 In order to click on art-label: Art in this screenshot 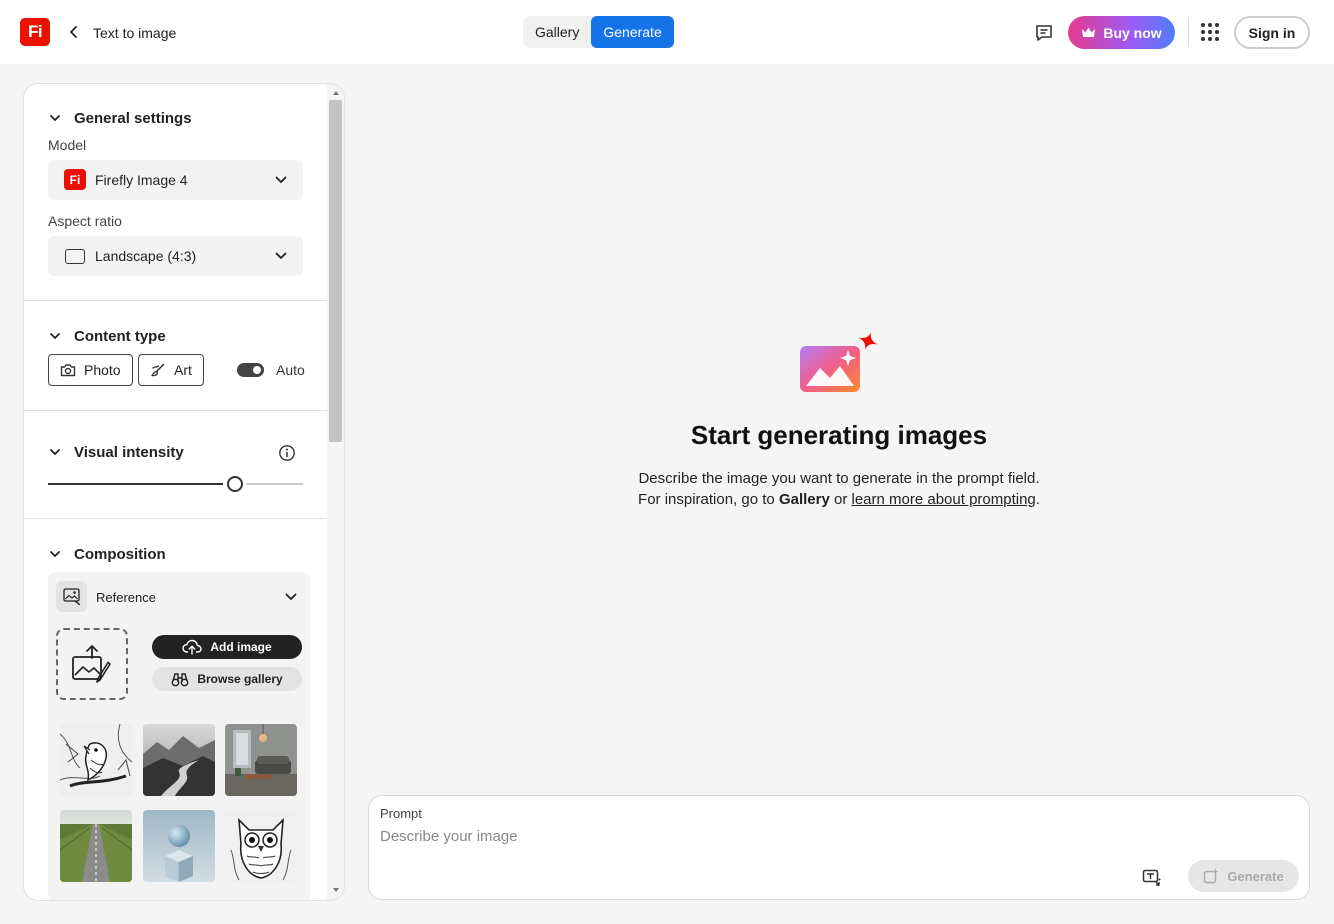, I will do `click(183, 370)`.